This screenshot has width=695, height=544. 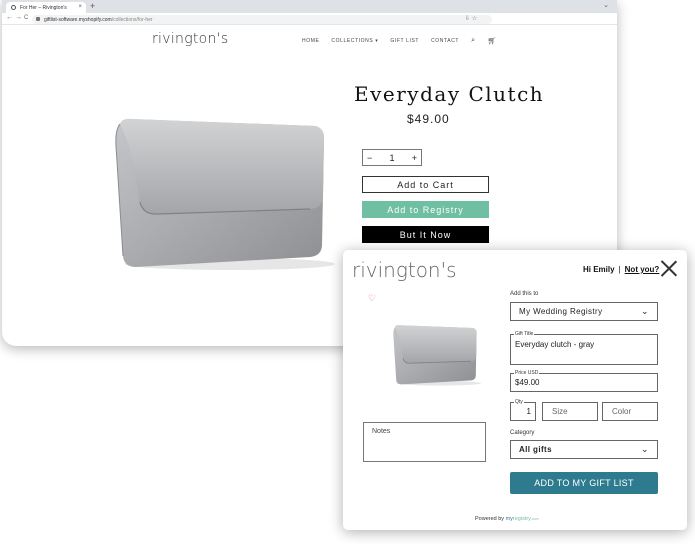 I want to click on reload-button: C, so click(x=26, y=18).